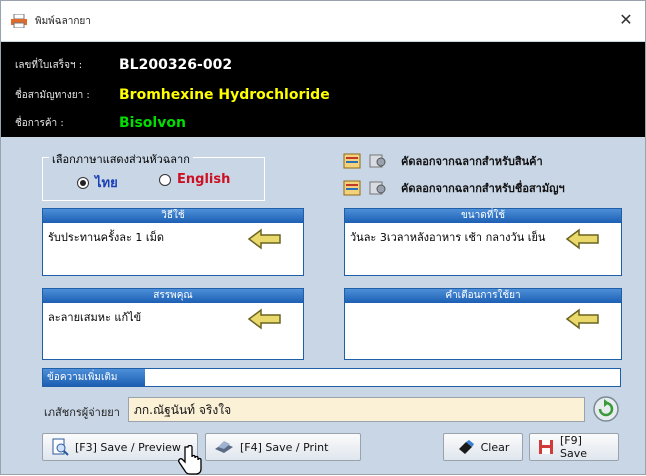 This screenshot has height=476, width=646. What do you see at coordinates (173, 324) in the screenshot?
I see `properties-box: สรรพคุณ ละลายเสมหะ แก้ไข้` at bounding box center [173, 324].